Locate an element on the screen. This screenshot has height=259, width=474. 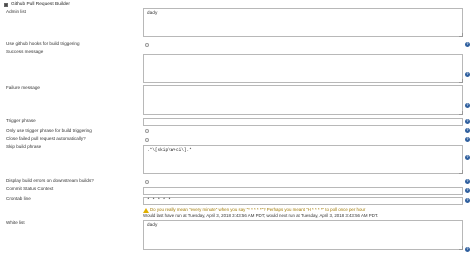
skip-phrase-label: Skip build phrase is located at coordinates (24, 146).